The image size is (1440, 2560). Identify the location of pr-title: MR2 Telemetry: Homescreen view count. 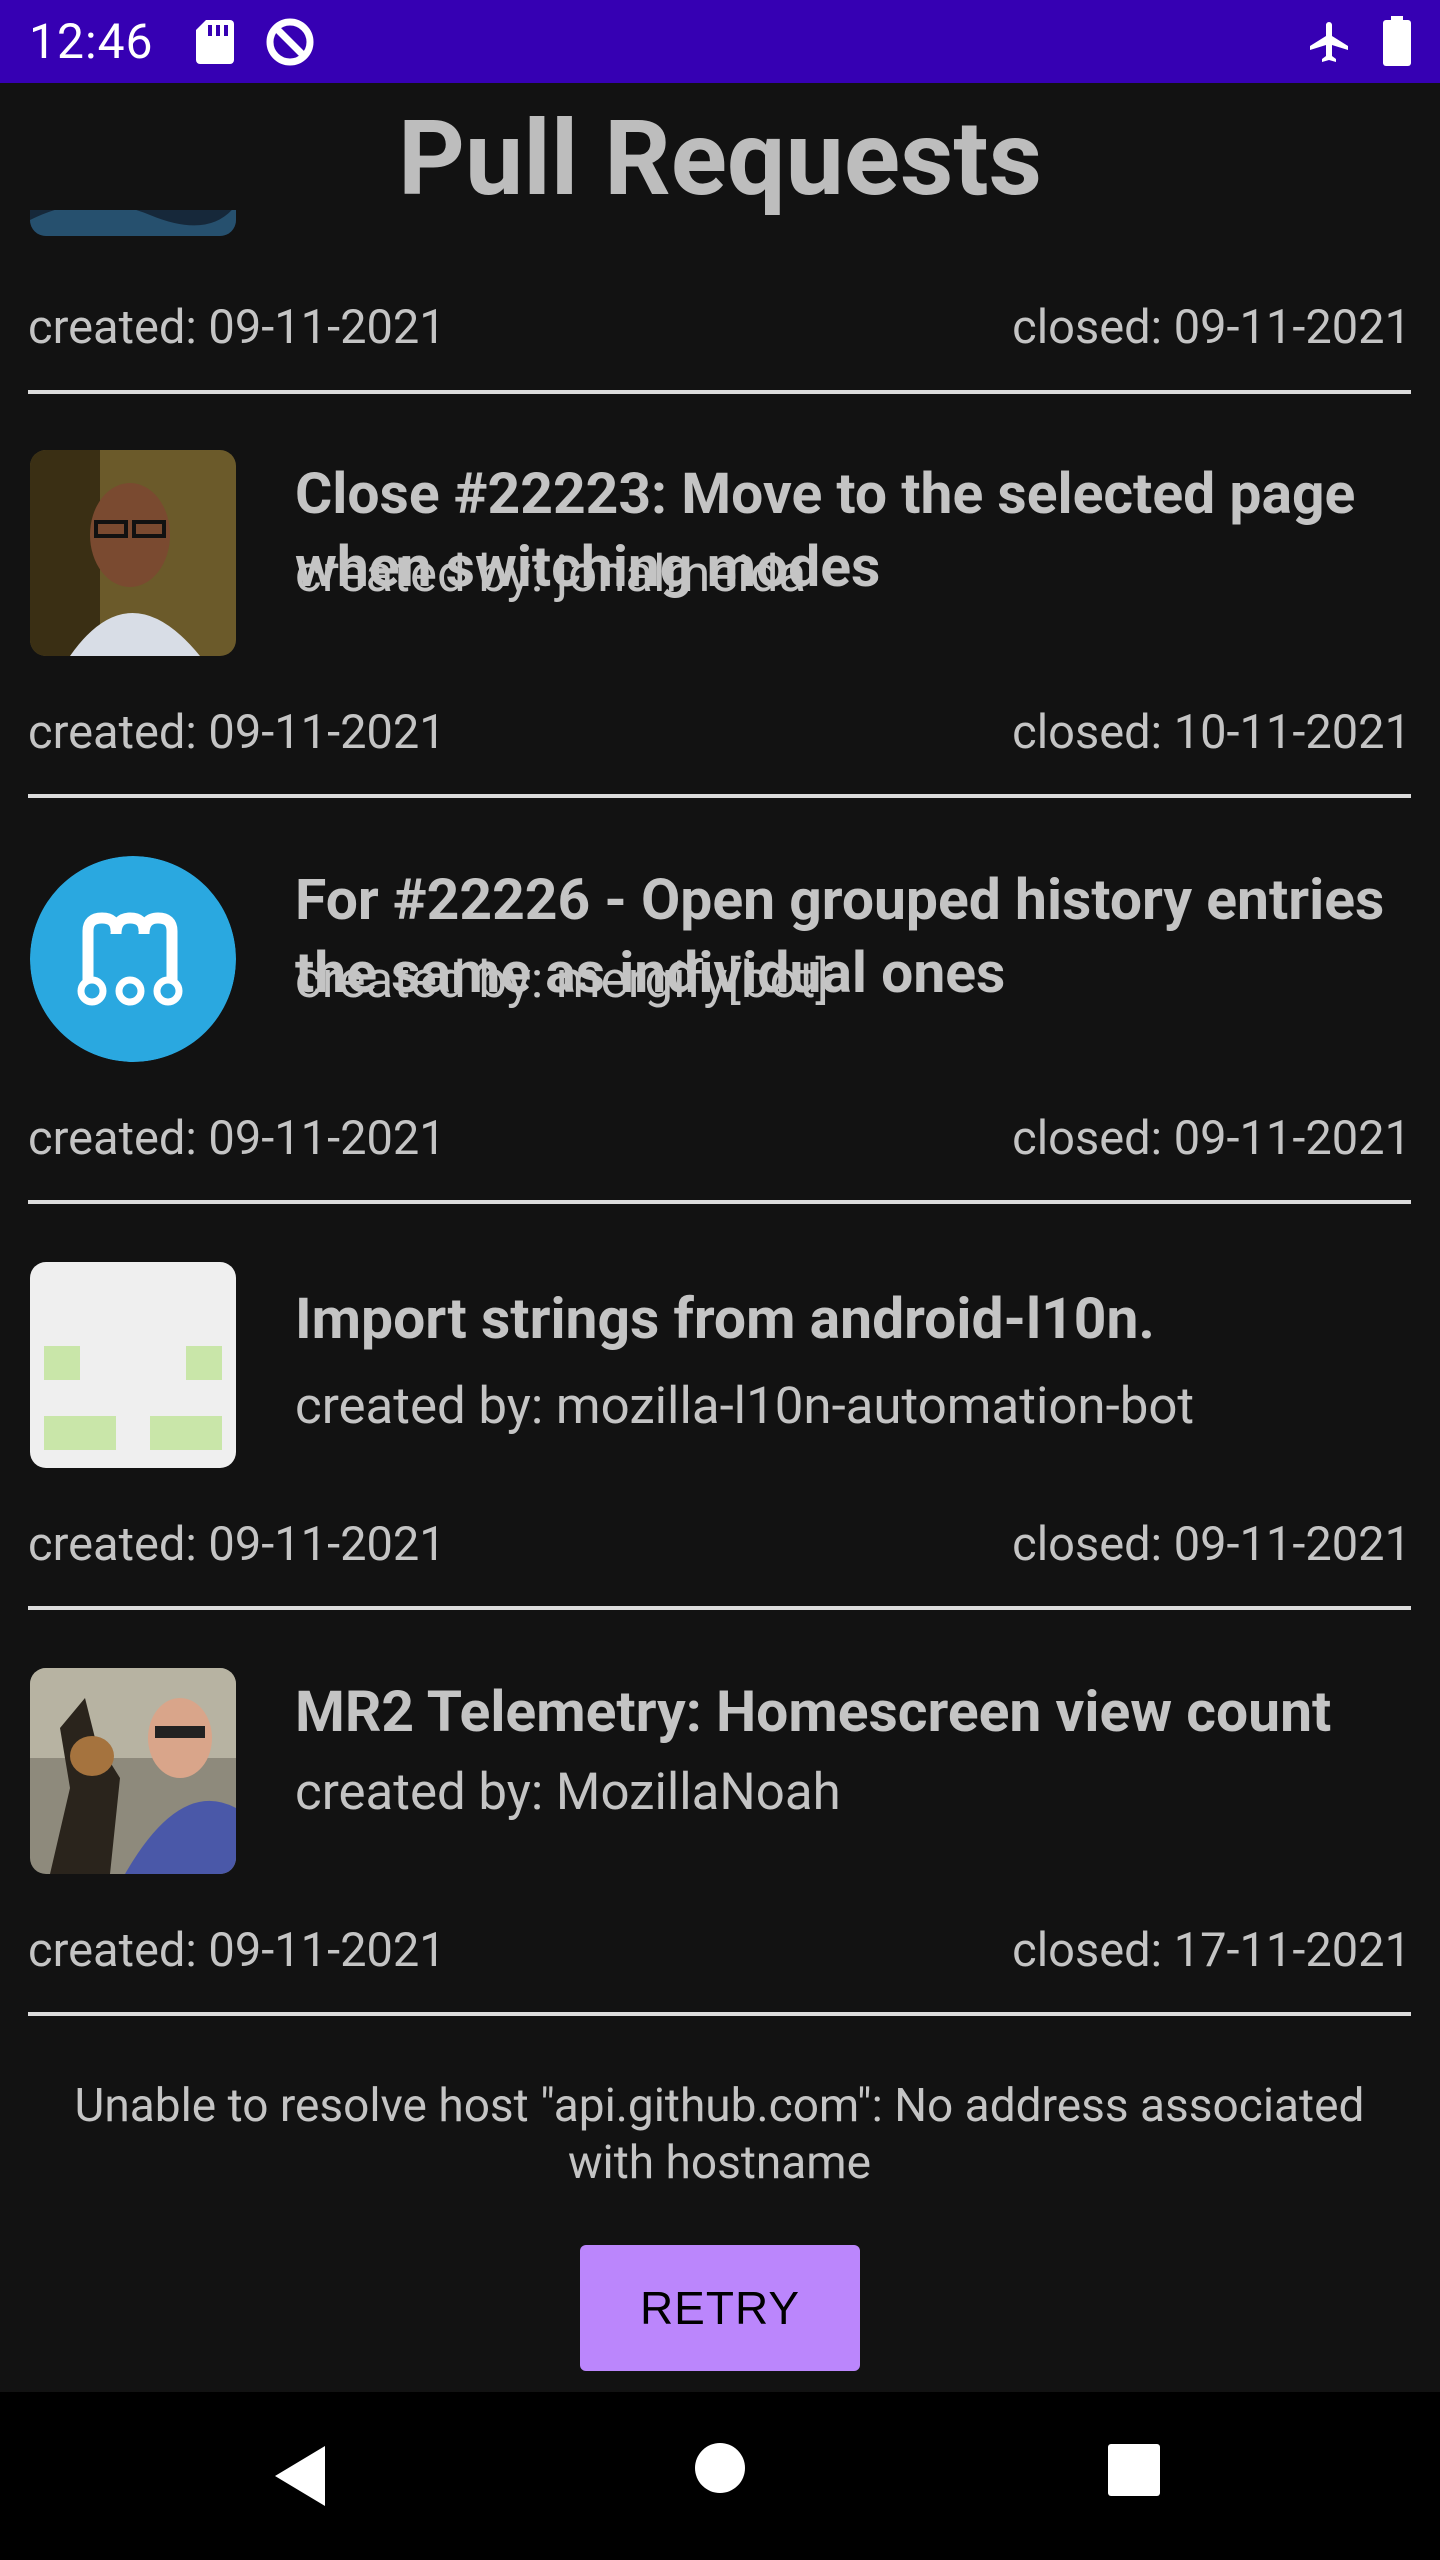
(813, 1711).